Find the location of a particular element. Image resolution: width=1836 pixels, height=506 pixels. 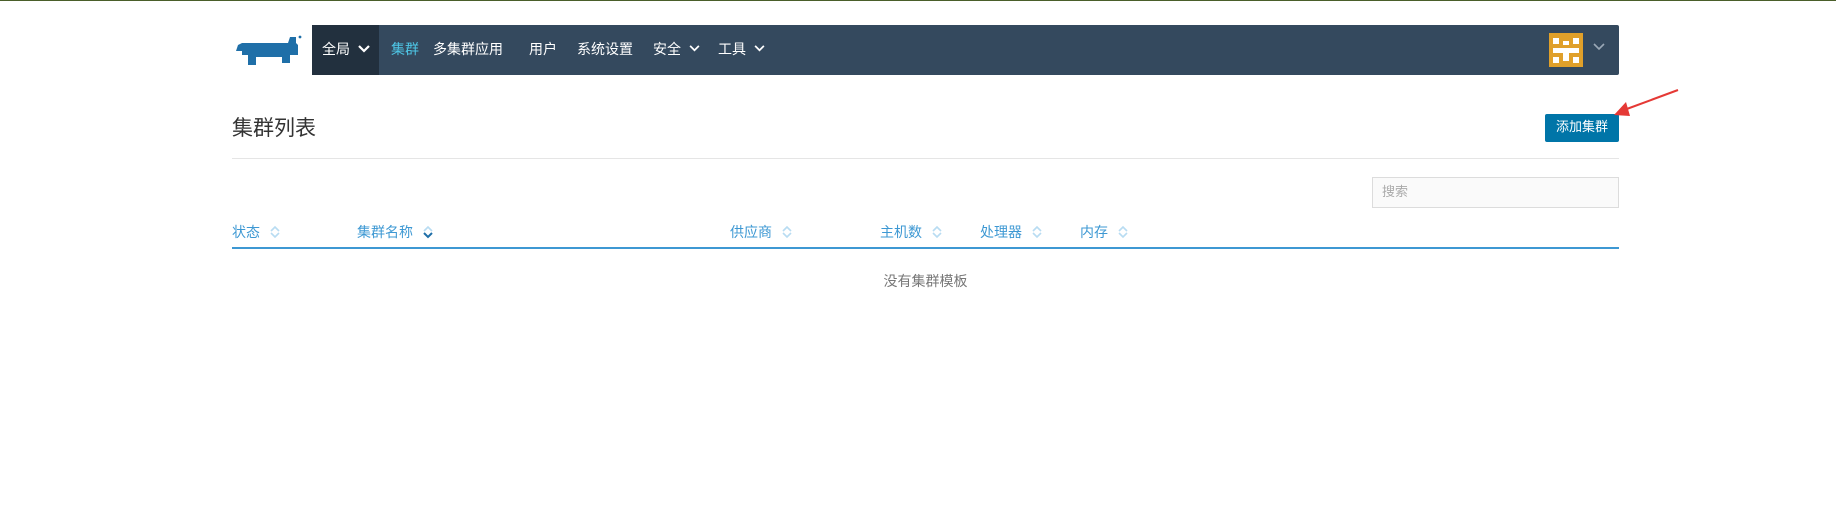

annotation-arrow is located at coordinates (1646, 102).